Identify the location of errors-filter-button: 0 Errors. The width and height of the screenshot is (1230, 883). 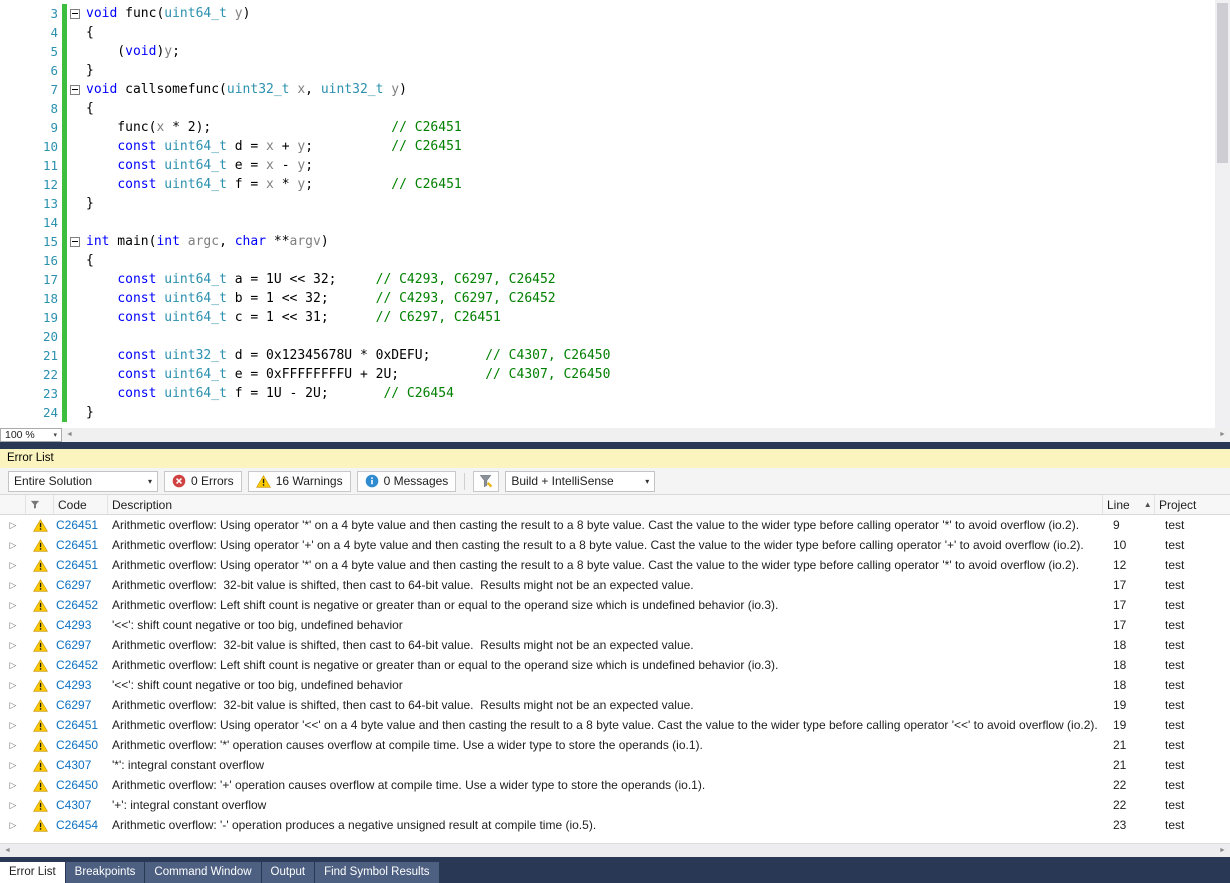
(203, 481).